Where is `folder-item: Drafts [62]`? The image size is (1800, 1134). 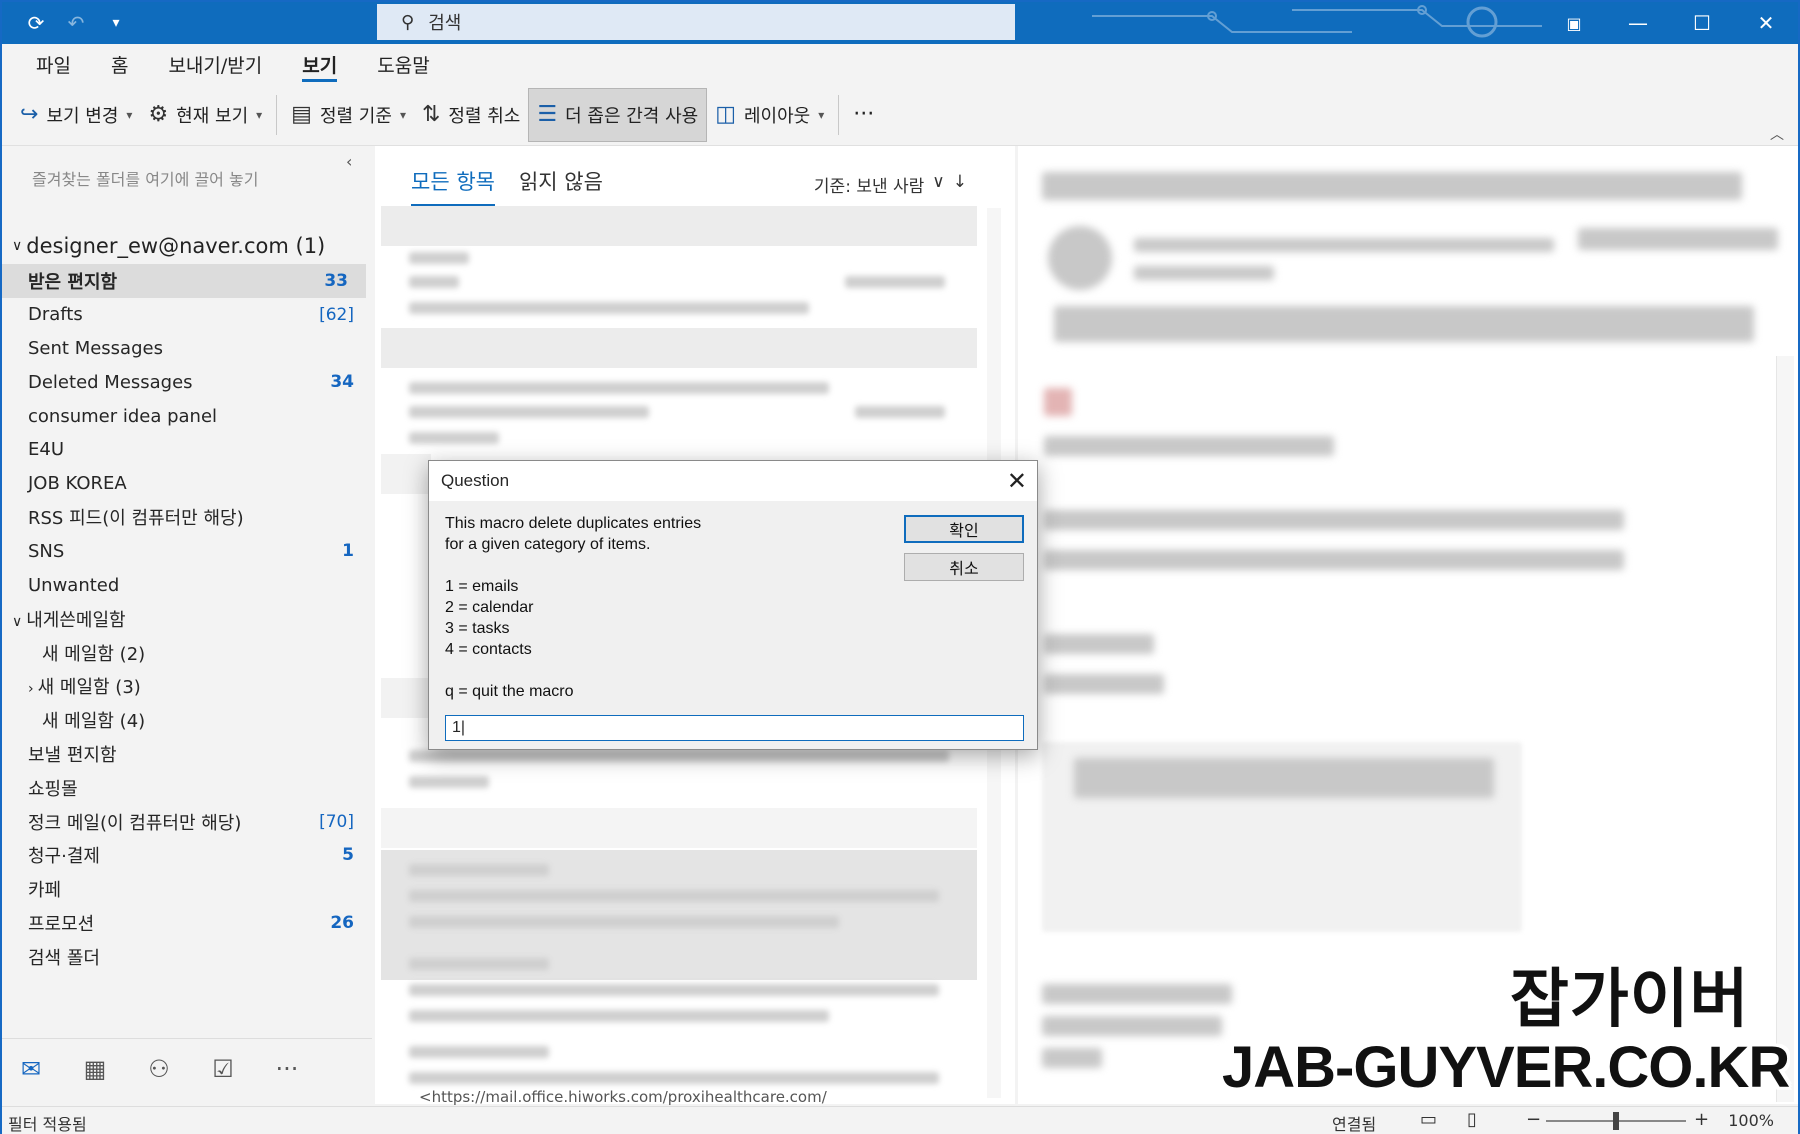
folder-item: Drafts [62] is located at coordinates (187, 315).